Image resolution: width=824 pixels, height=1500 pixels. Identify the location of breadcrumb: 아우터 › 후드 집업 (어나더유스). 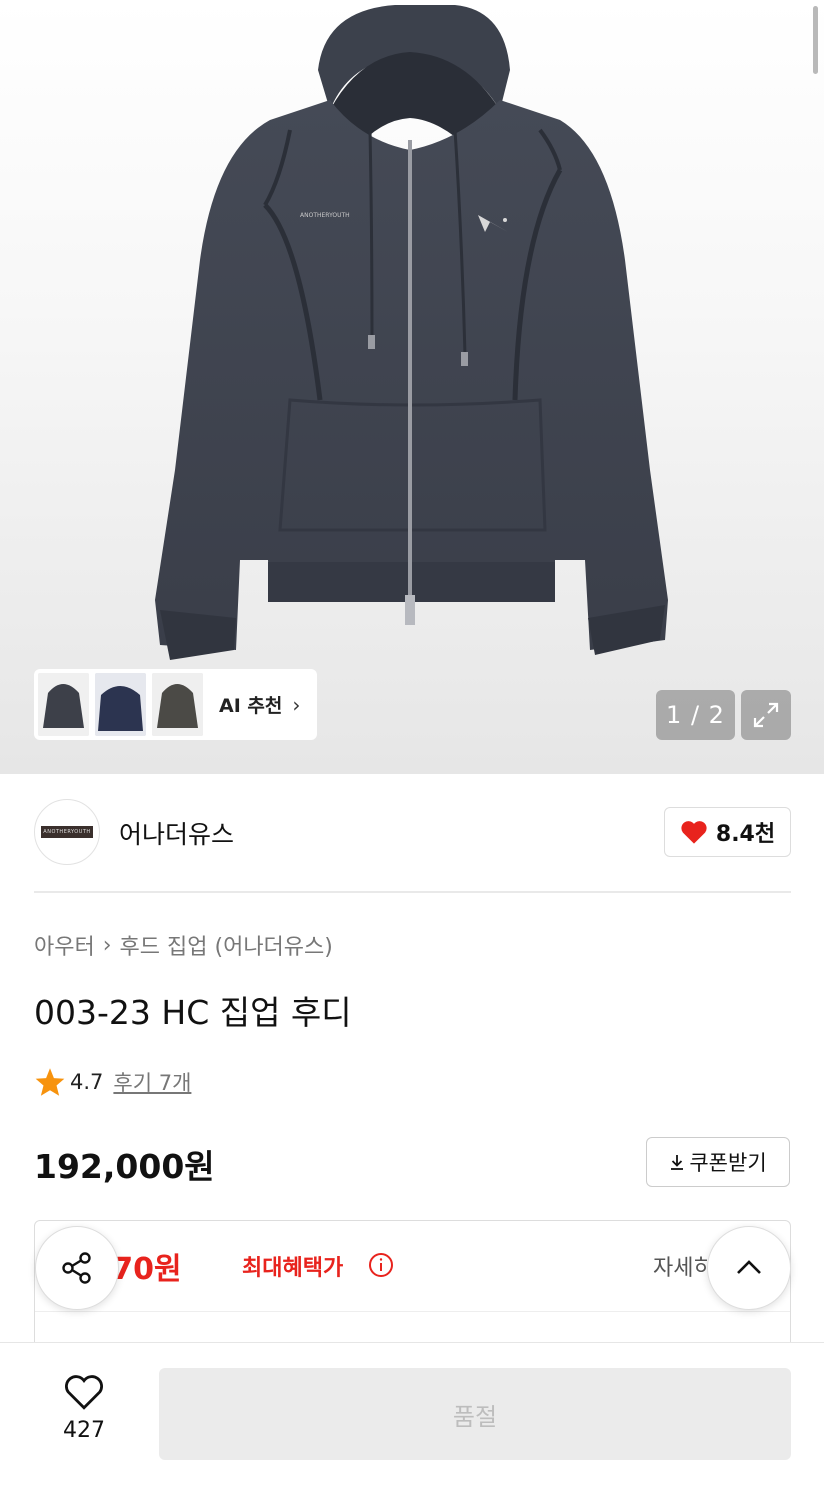
(183, 945).